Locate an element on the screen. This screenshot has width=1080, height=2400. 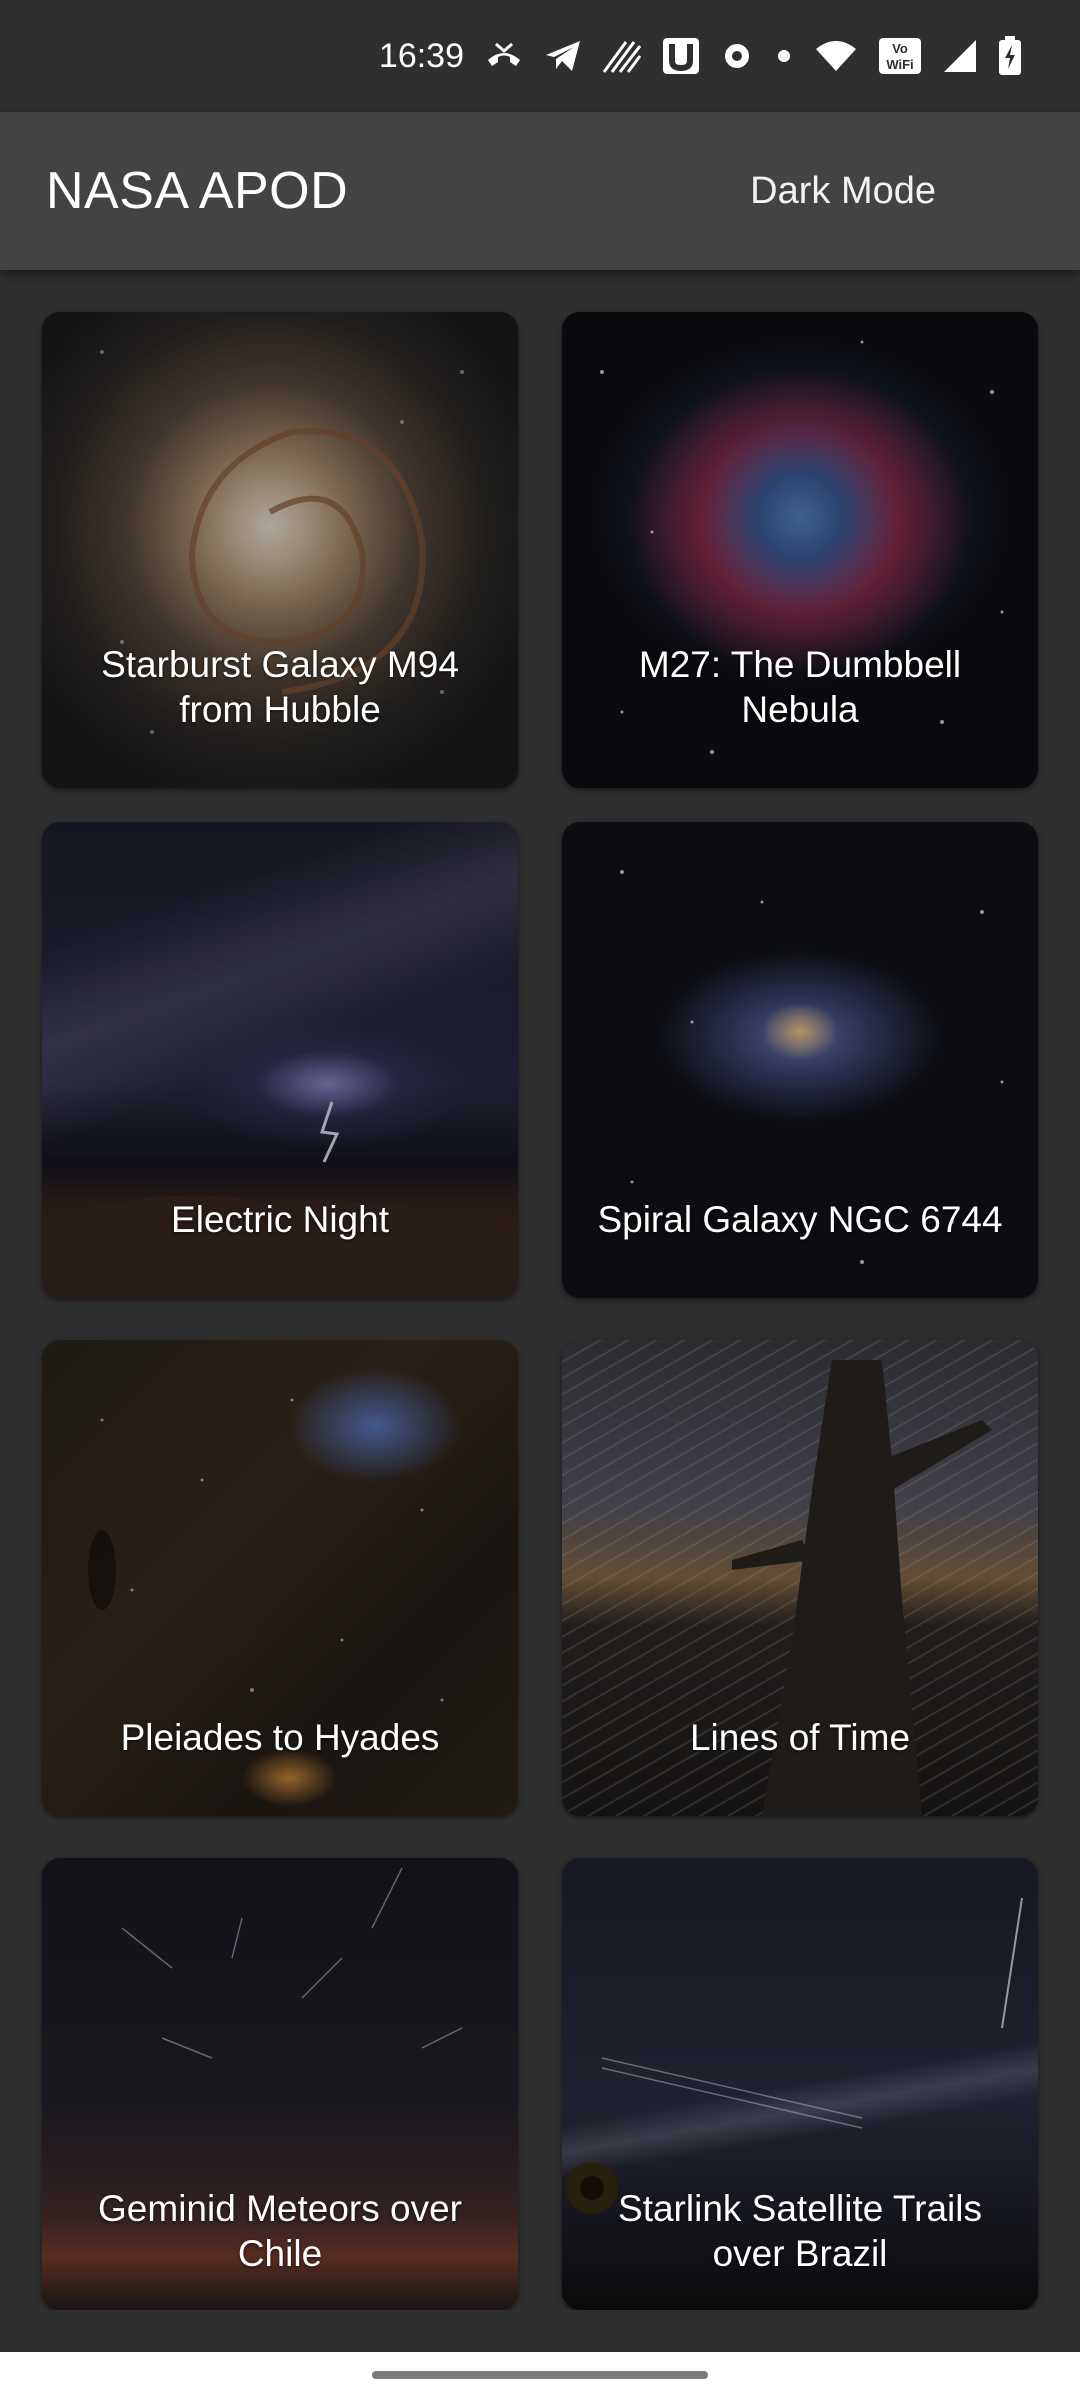
apod-card: Pleiades to Hyades is located at coordinates (280, 1578).